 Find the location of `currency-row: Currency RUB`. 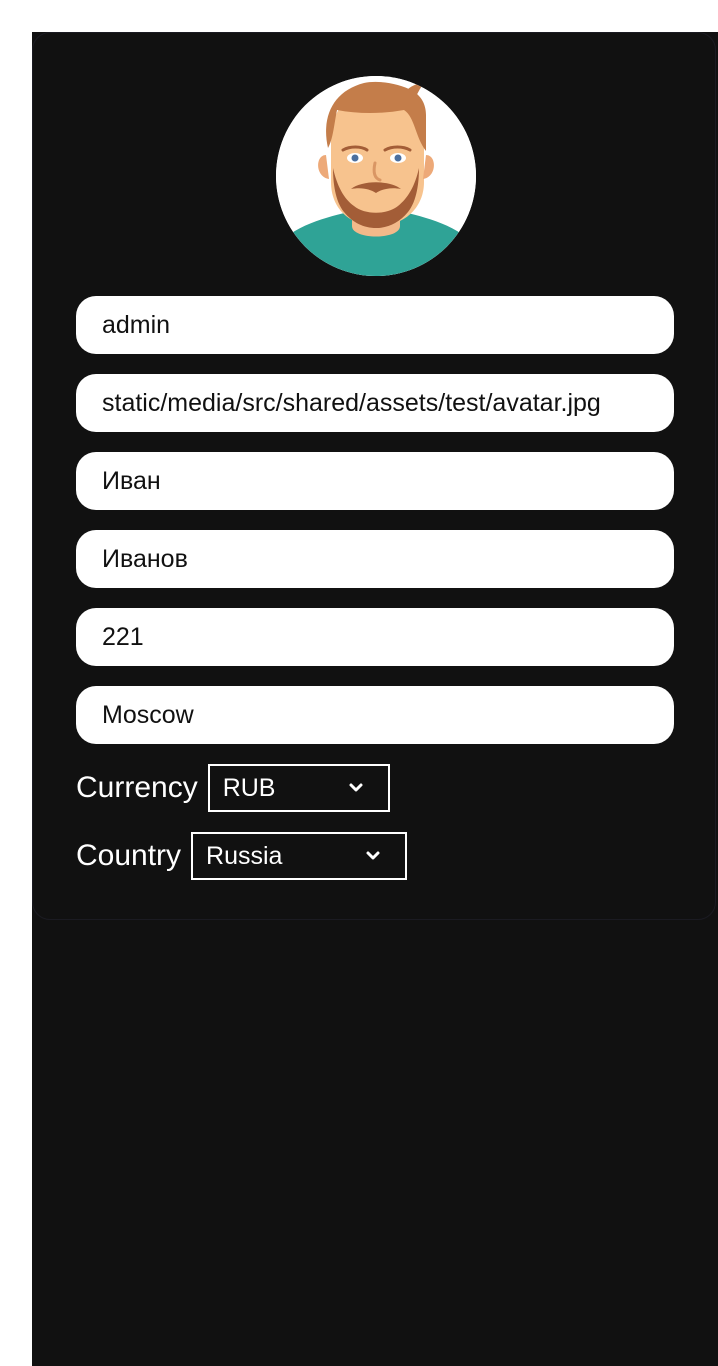

currency-row: Currency RUB is located at coordinates (233, 788).